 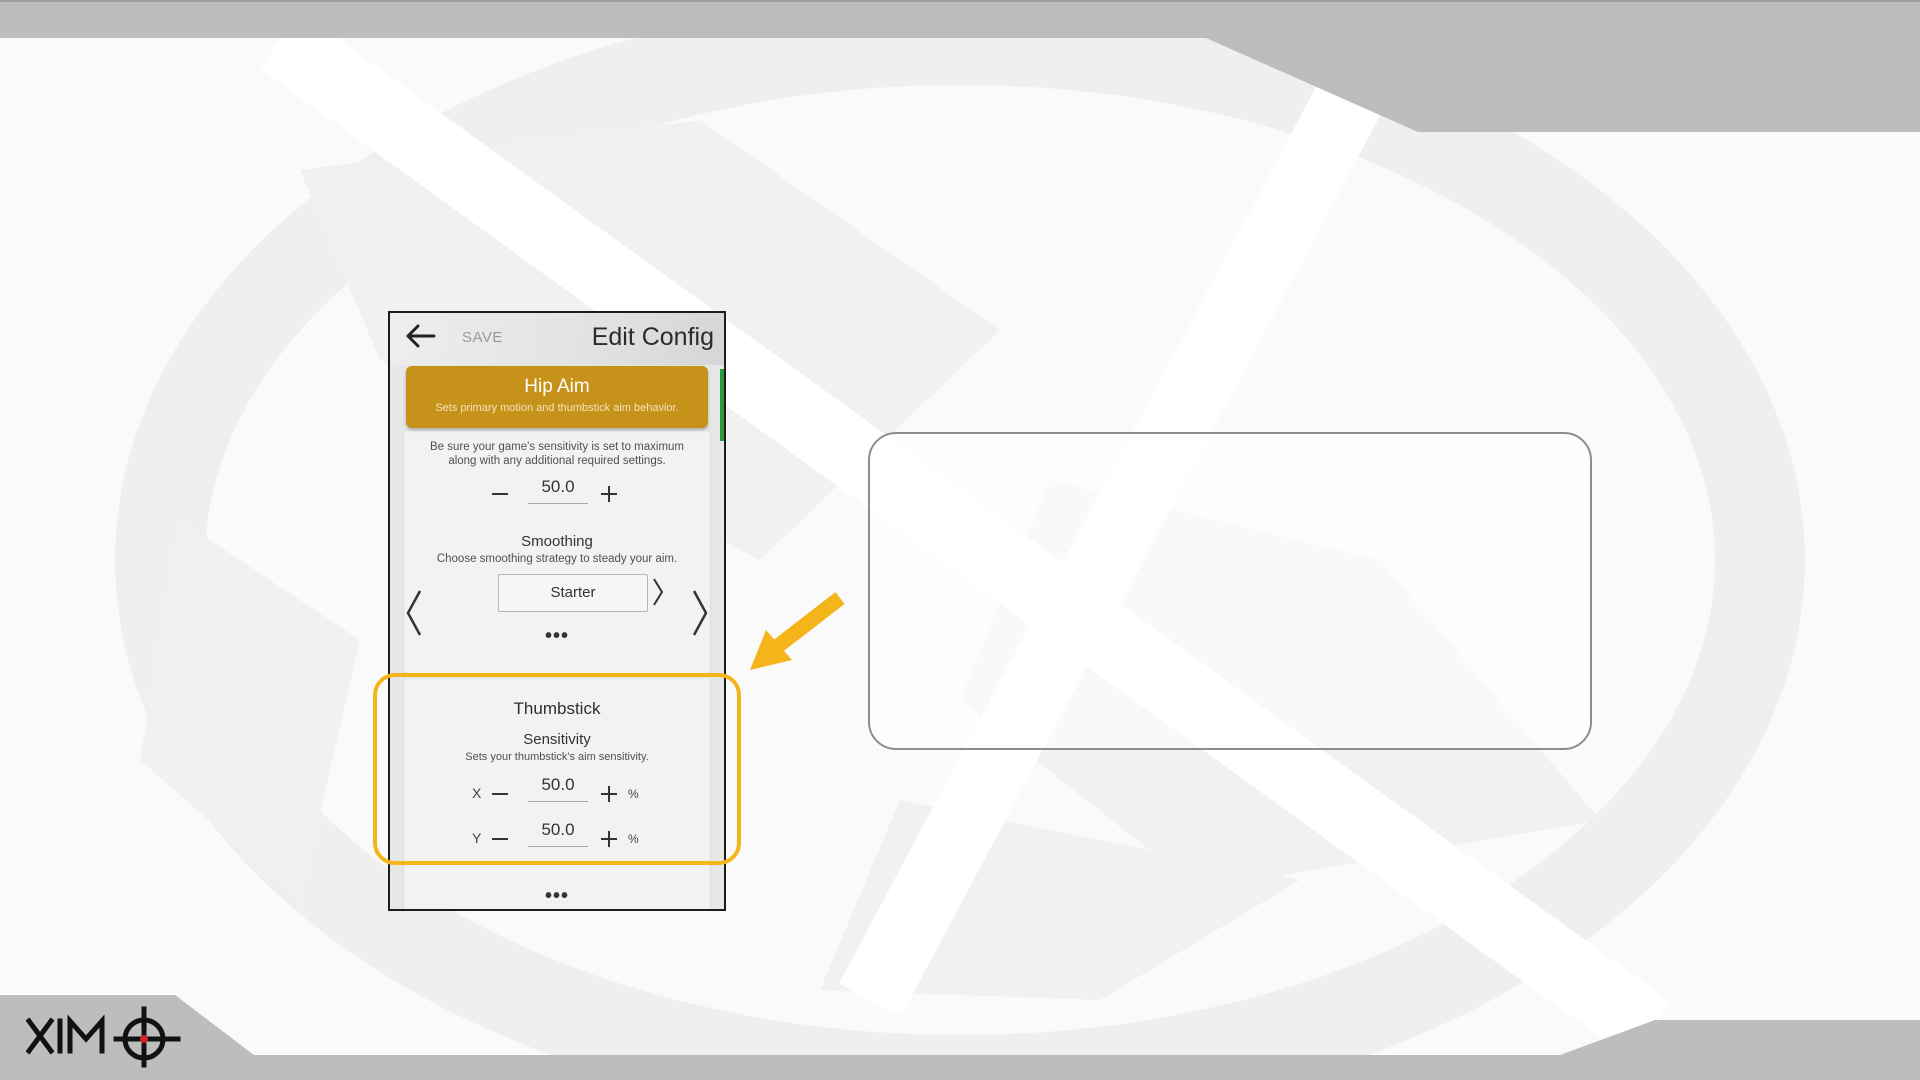 I want to click on side-tab-indicator, so click(x=722, y=405).